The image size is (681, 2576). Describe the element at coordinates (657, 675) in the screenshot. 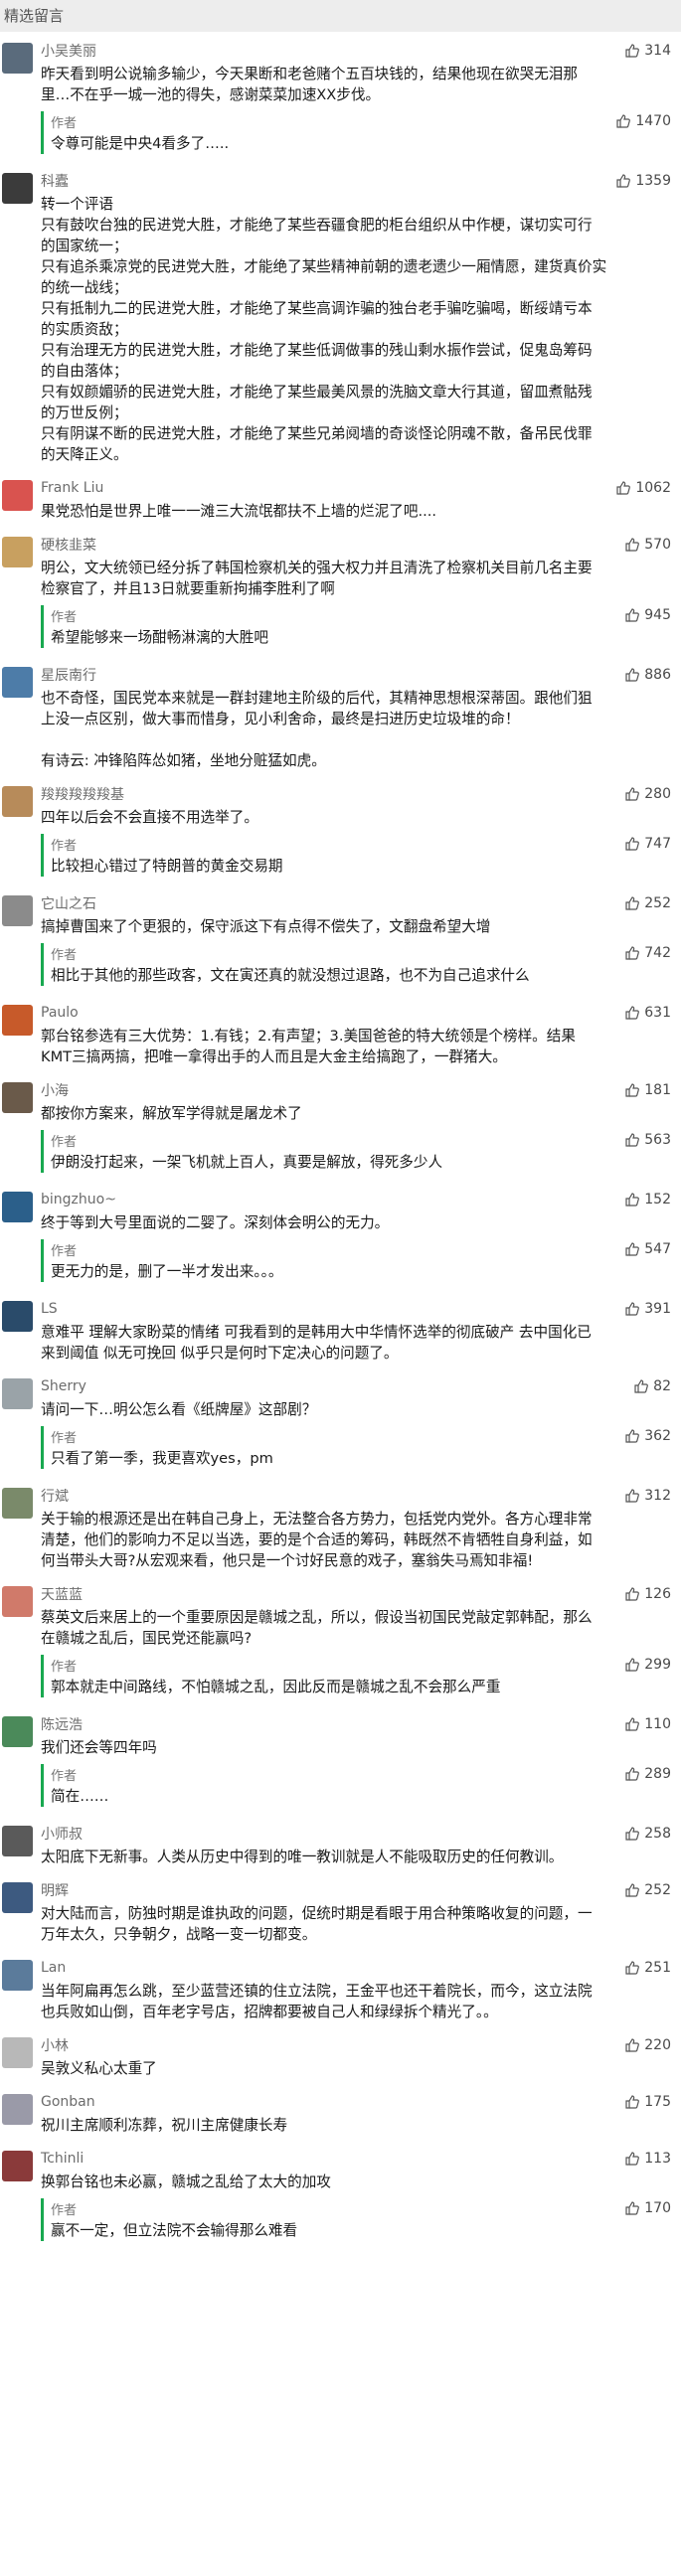

I see `like-count: 886` at that location.